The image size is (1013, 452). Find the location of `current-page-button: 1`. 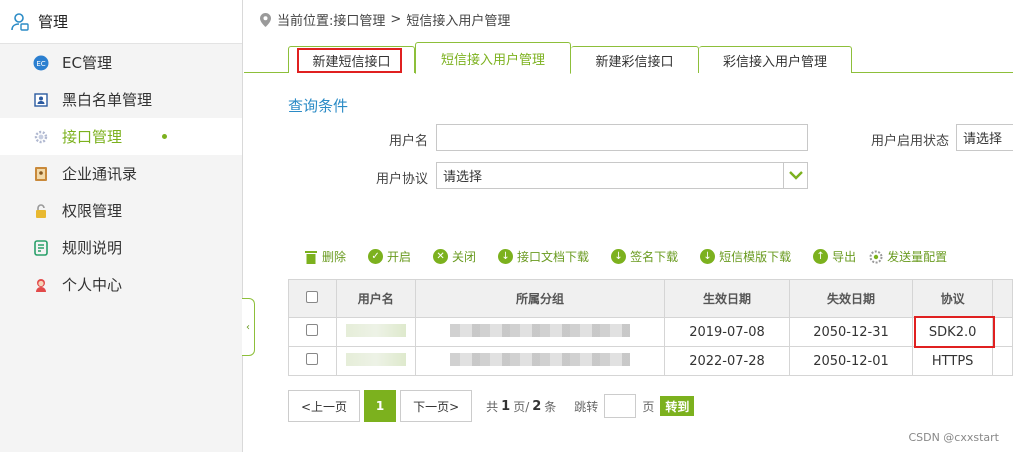

current-page-button: 1 is located at coordinates (380, 406).